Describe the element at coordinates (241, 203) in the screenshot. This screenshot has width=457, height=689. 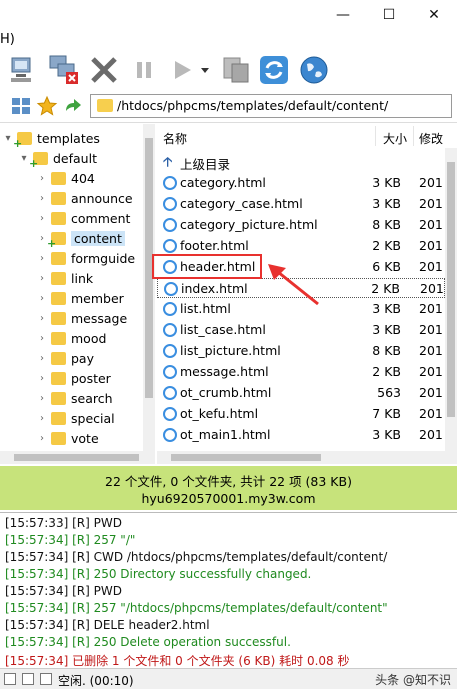
I see `file-name: category_case.html` at that location.